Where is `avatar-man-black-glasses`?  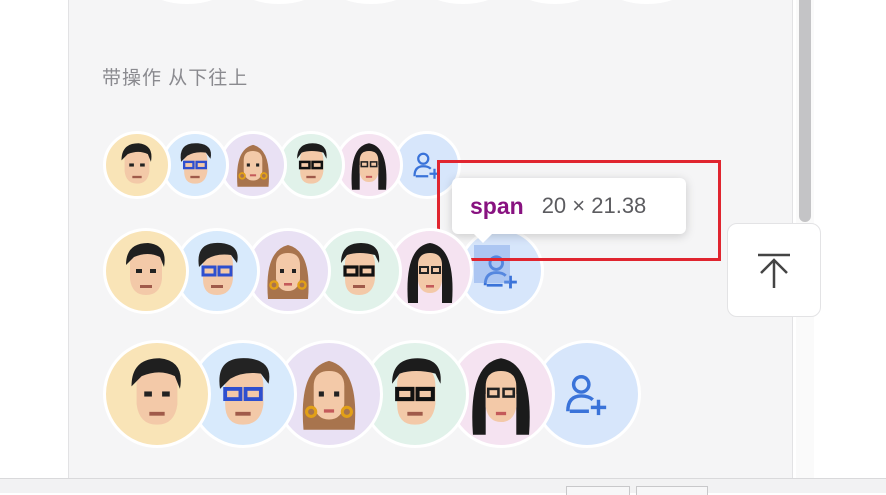
avatar-man-black-glasses is located at coordinates (311, 165).